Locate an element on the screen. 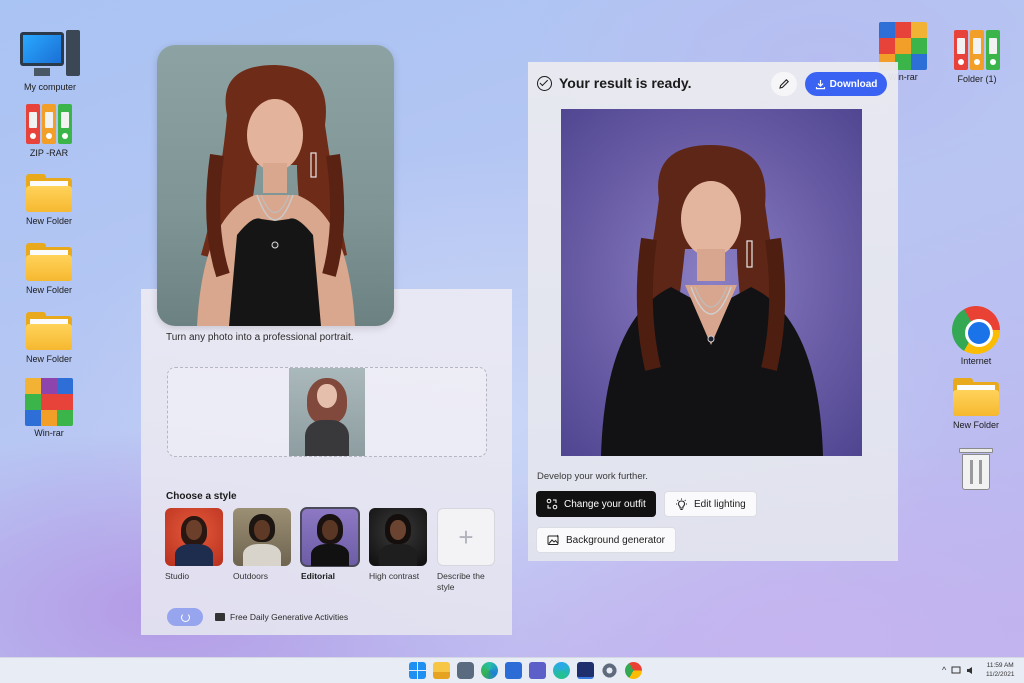 This screenshot has width=1024, height=683. desktop-icon-new-folder-right: New Folder is located at coordinates (976, 403).